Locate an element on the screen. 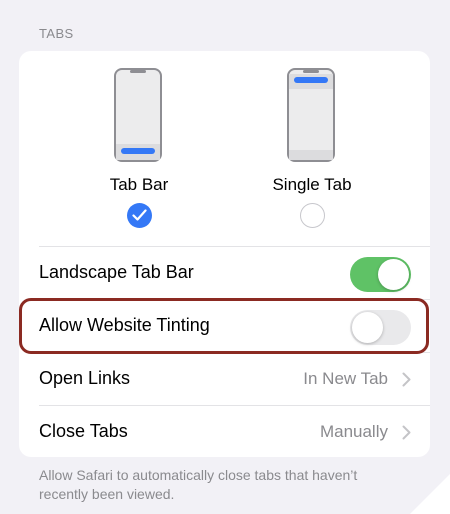 Image resolution: width=450 pixels, height=514 pixels. single-tab-option: Single Tab is located at coordinates (312, 148).